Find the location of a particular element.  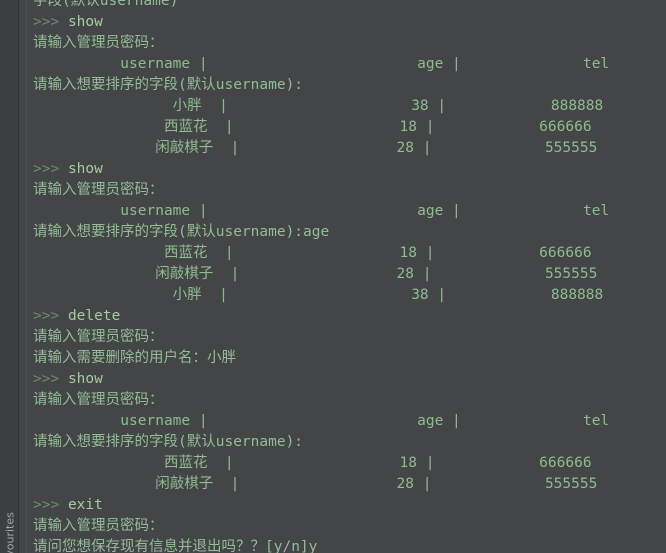

command-delete-label: delete is located at coordinates (94, 316).